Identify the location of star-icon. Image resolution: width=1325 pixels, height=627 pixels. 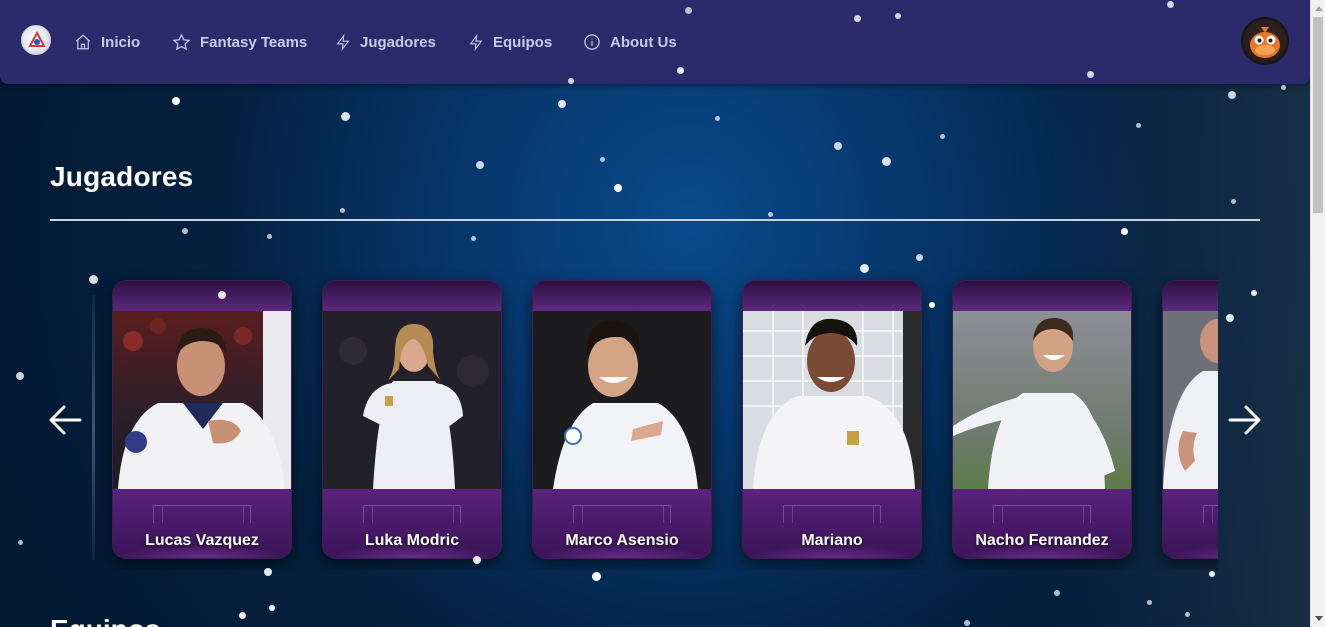
(181, 41).